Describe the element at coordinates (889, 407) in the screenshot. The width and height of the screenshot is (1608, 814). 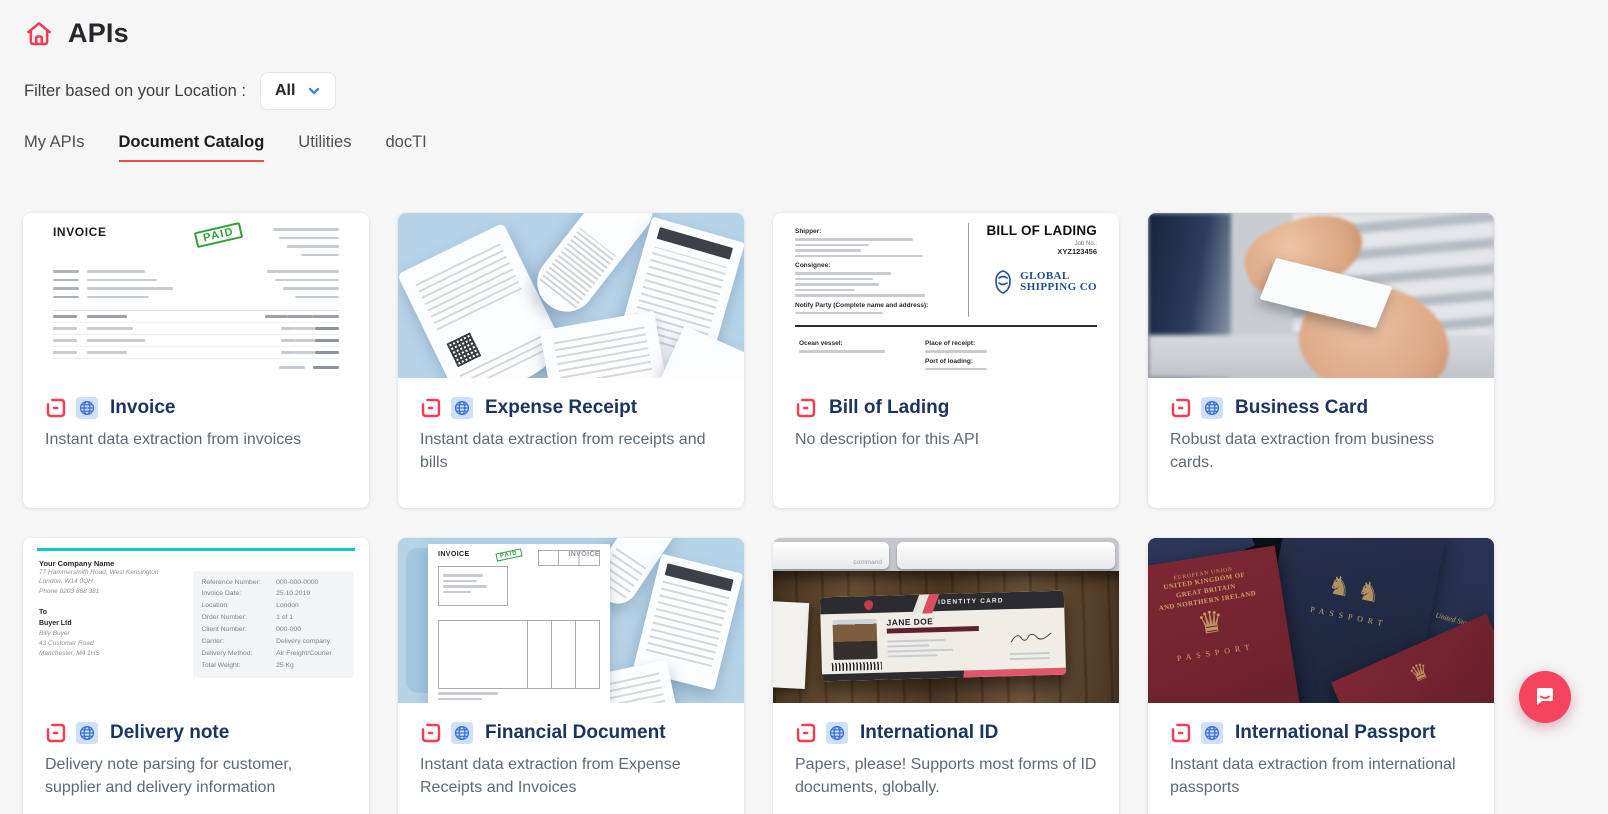
I see `card-title: Bill of Lading` at that location.